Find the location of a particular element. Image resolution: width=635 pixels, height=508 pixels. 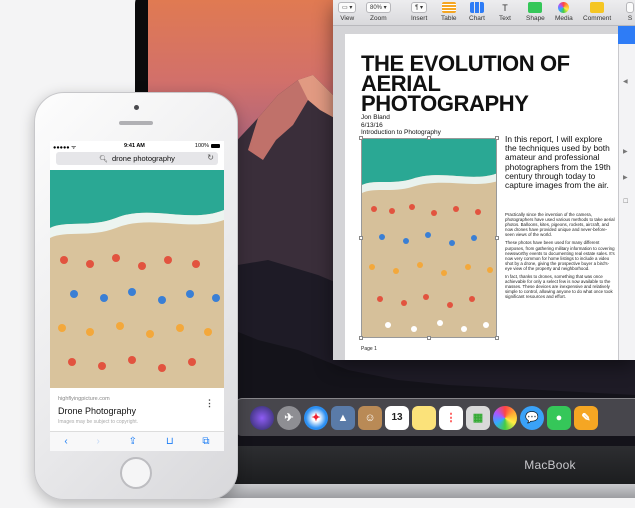

front-camera is located at coordinates (136, 107).